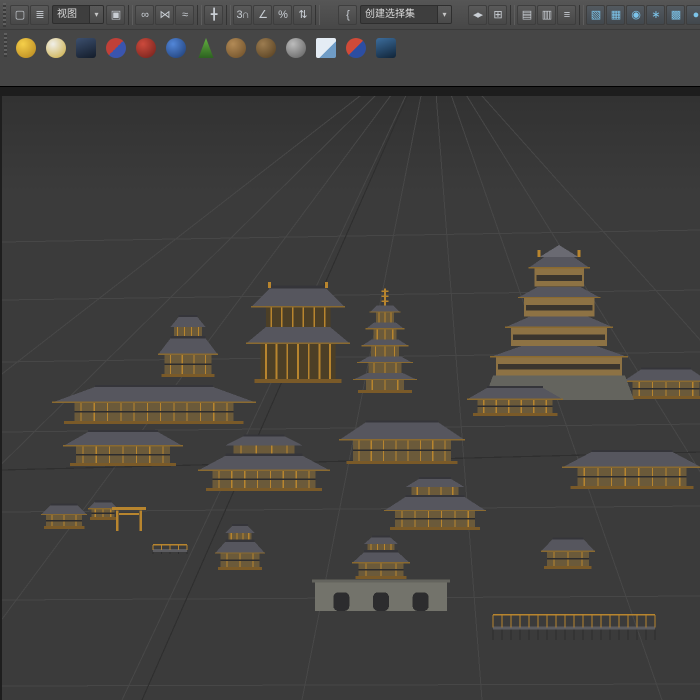 The width and height of the screenshot is (700, 700). What do you see at coordinates (435, 503) in the screenshot?
I see `model-hall-mid-bottom` at bounding box center [435, 503].